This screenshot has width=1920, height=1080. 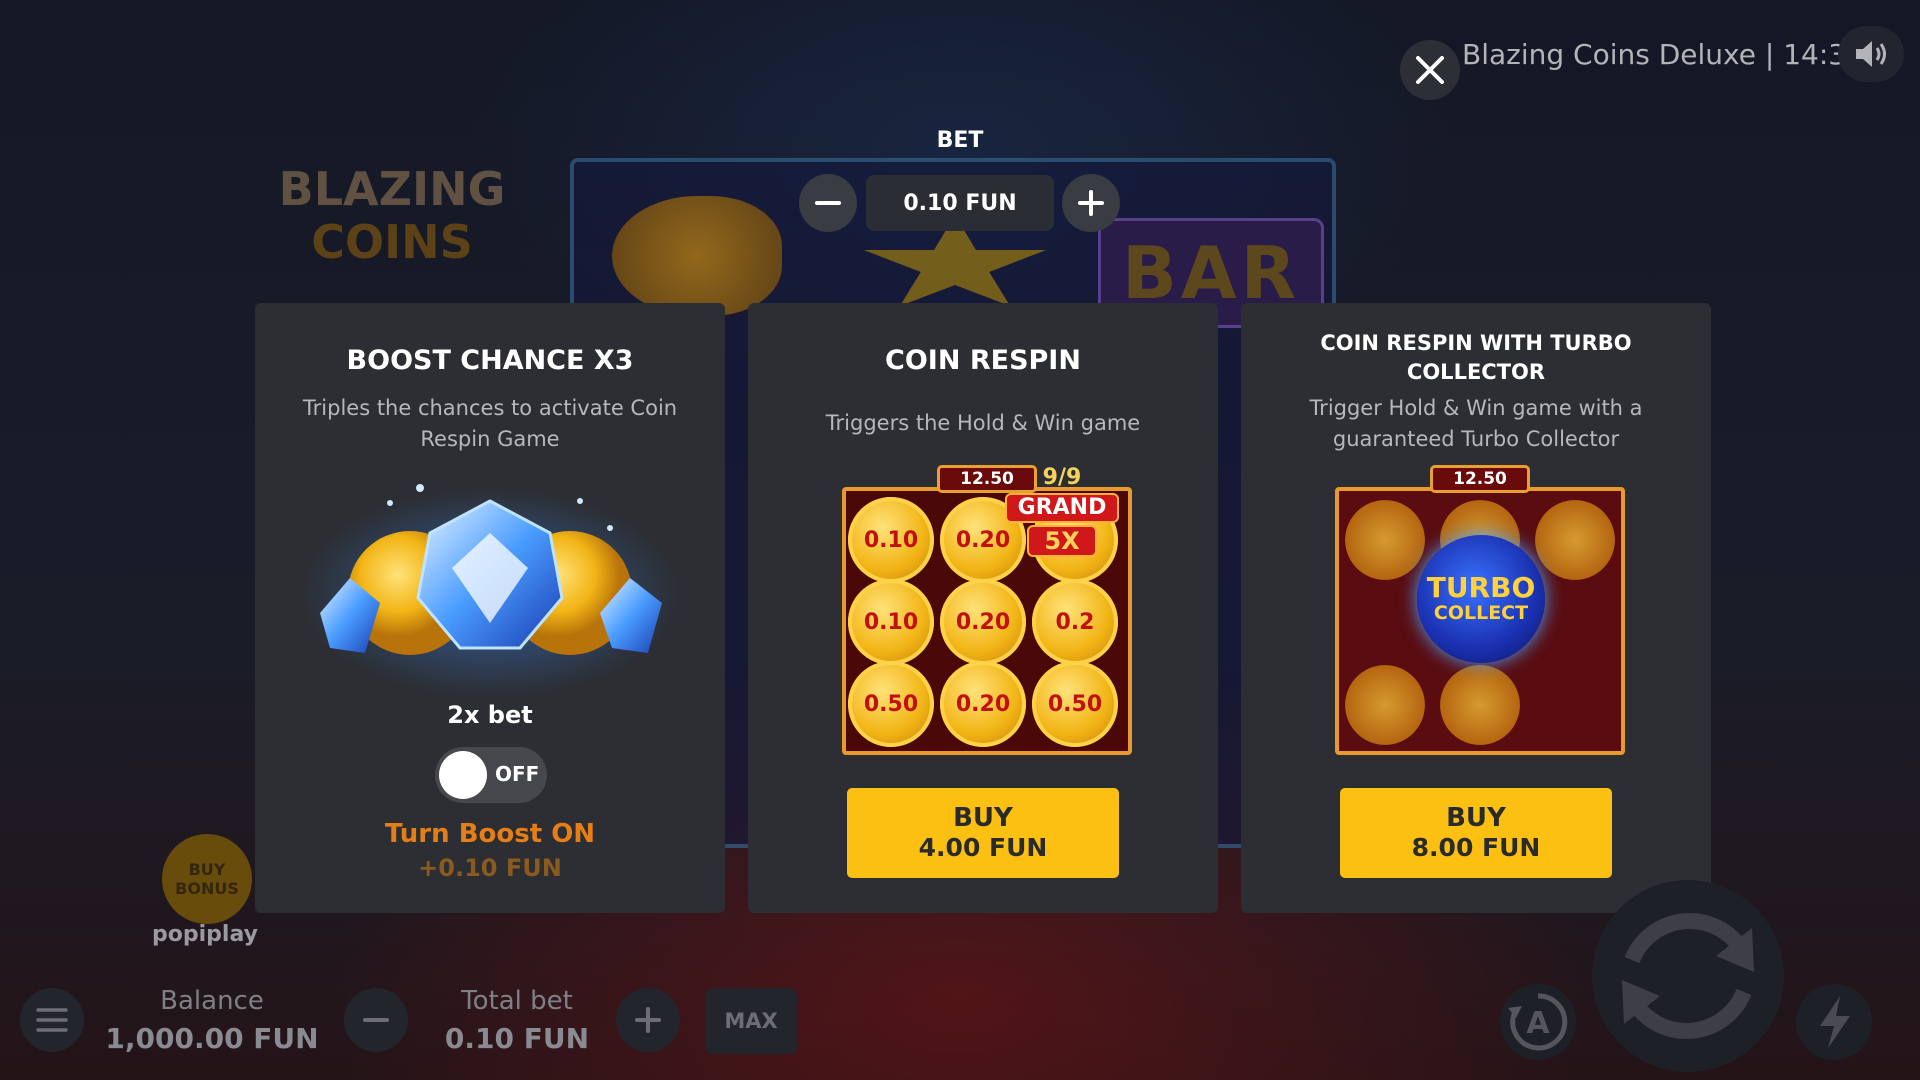 I want to click on spin-button, so click(x=1688, y=976).